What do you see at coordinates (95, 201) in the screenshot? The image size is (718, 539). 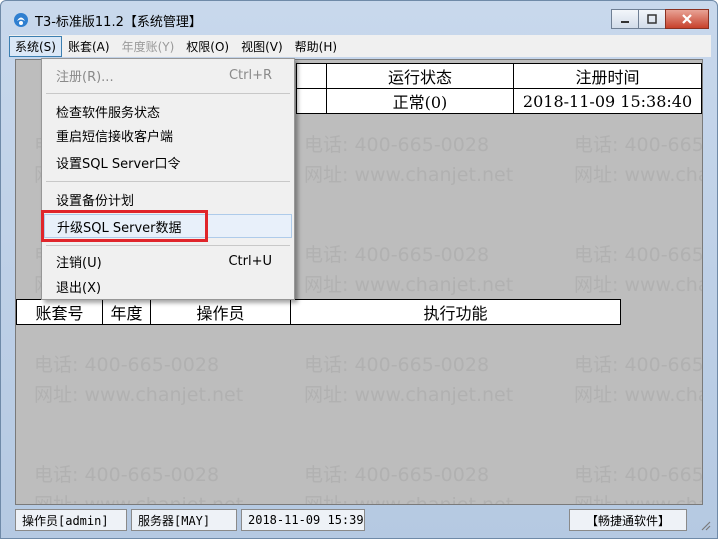 I see `menu-item-label: 设置备份计划` at bounding box center [95, 201].